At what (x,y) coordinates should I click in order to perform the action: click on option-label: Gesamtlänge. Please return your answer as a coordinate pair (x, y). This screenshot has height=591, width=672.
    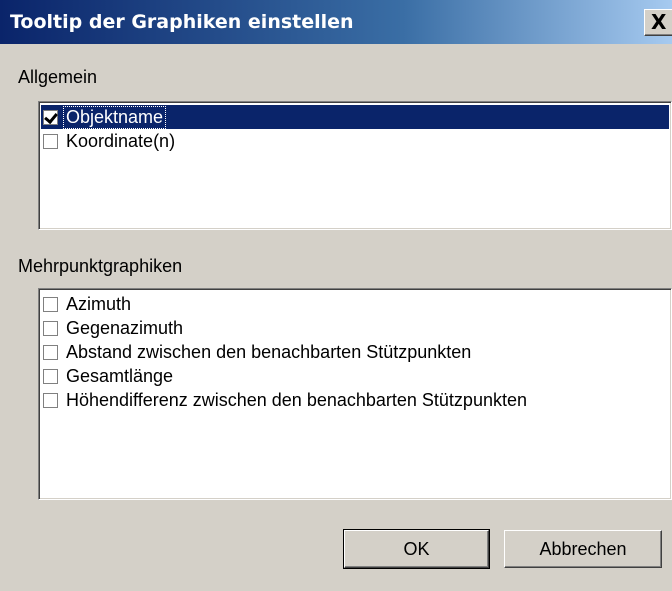
    Looking at the image, I should click on (120, 375).